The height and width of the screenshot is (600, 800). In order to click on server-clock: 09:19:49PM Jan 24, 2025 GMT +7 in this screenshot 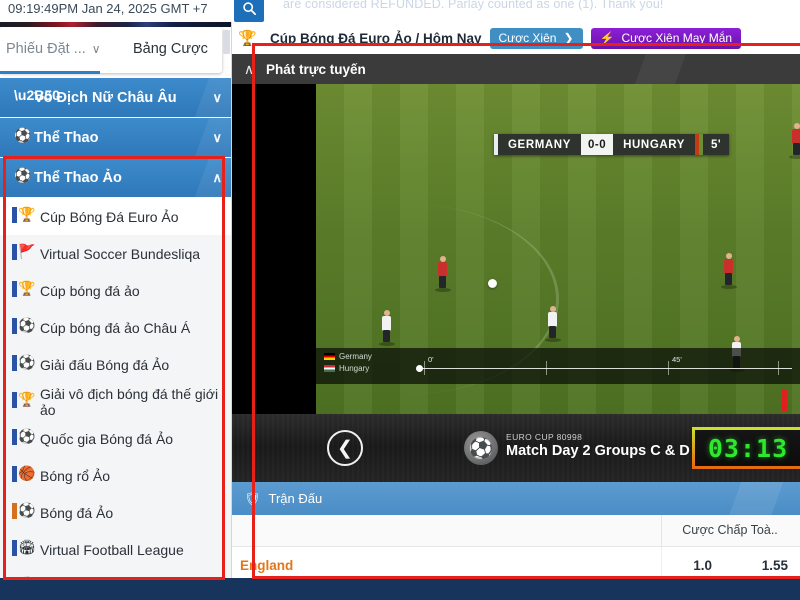, I will do `click(108, 8)`.